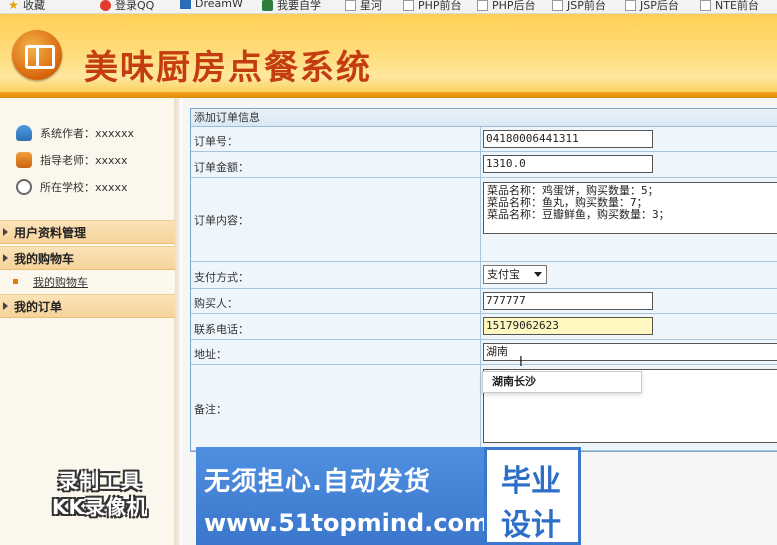 The height and width of the screenshot is (545, 777). I want to click on bookmark-jsp-front: JSP前台, so click(579, 6).